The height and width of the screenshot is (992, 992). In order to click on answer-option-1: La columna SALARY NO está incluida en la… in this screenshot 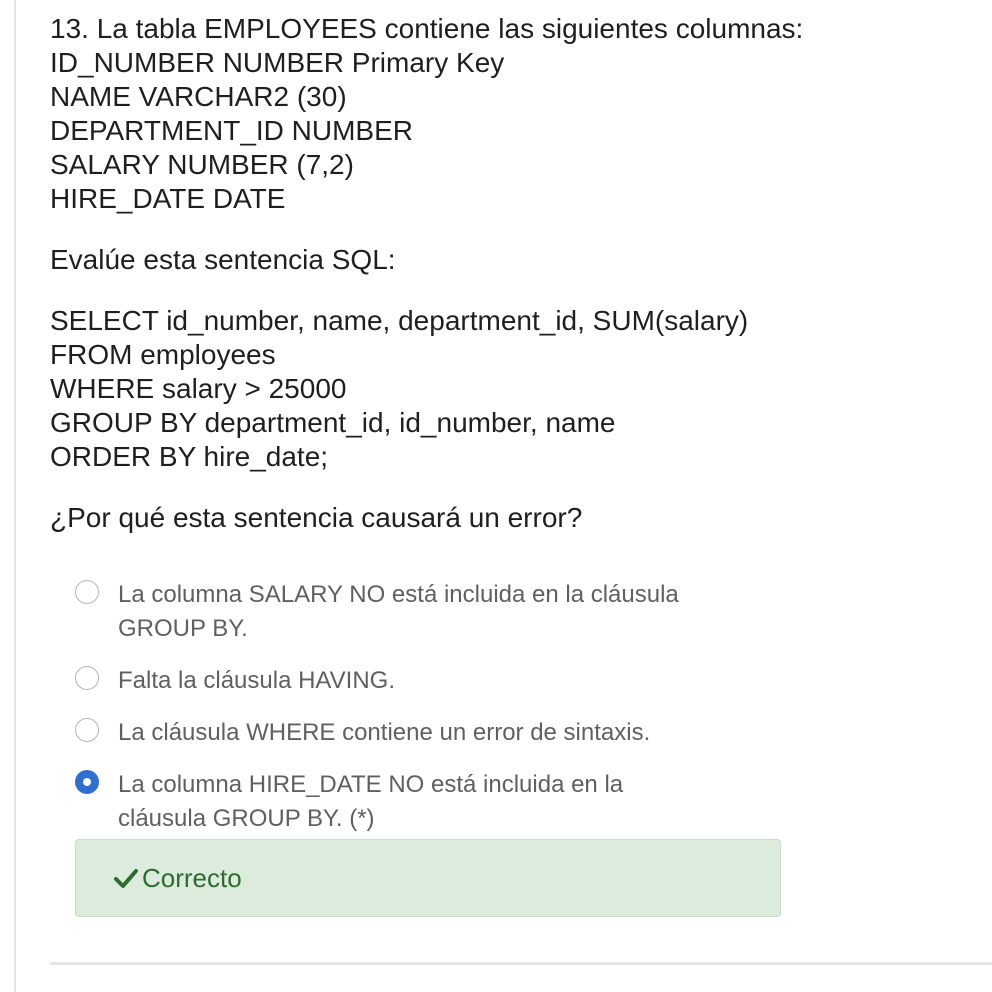, I will do `click(434, 612)`.